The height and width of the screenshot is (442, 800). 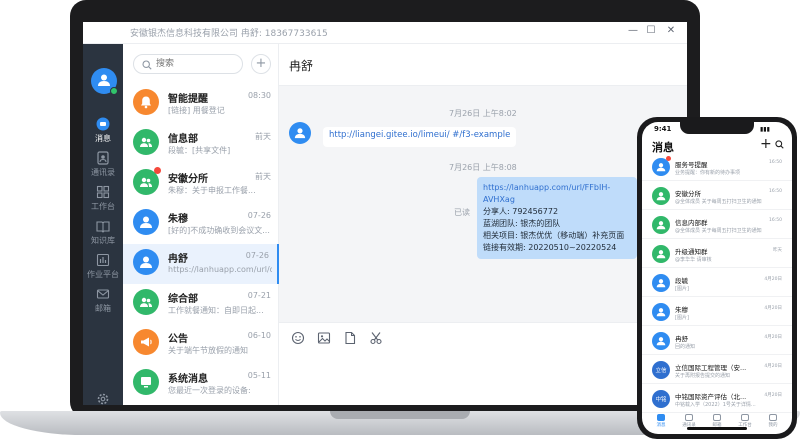 What do you see at coordinates (103, 301) in the screenshot?
I see `nav-item-mail: 邮箱` at bounding box center [103, 301].